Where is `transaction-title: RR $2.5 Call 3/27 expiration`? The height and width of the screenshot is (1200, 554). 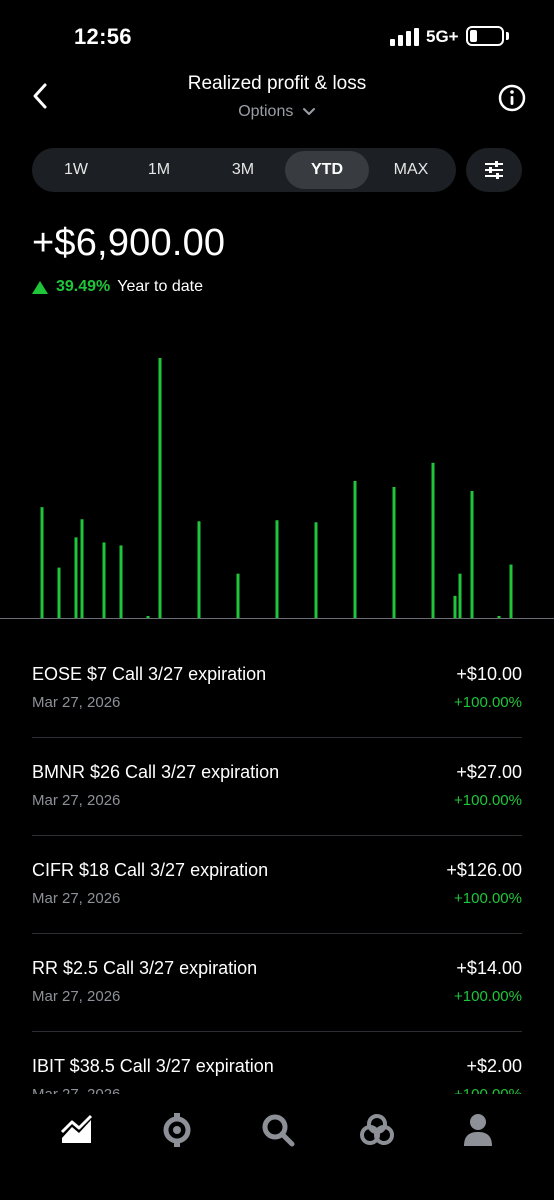 transaction-title: RR $2.5 Call 3/27 expiration is located at coordinates (145, 968).